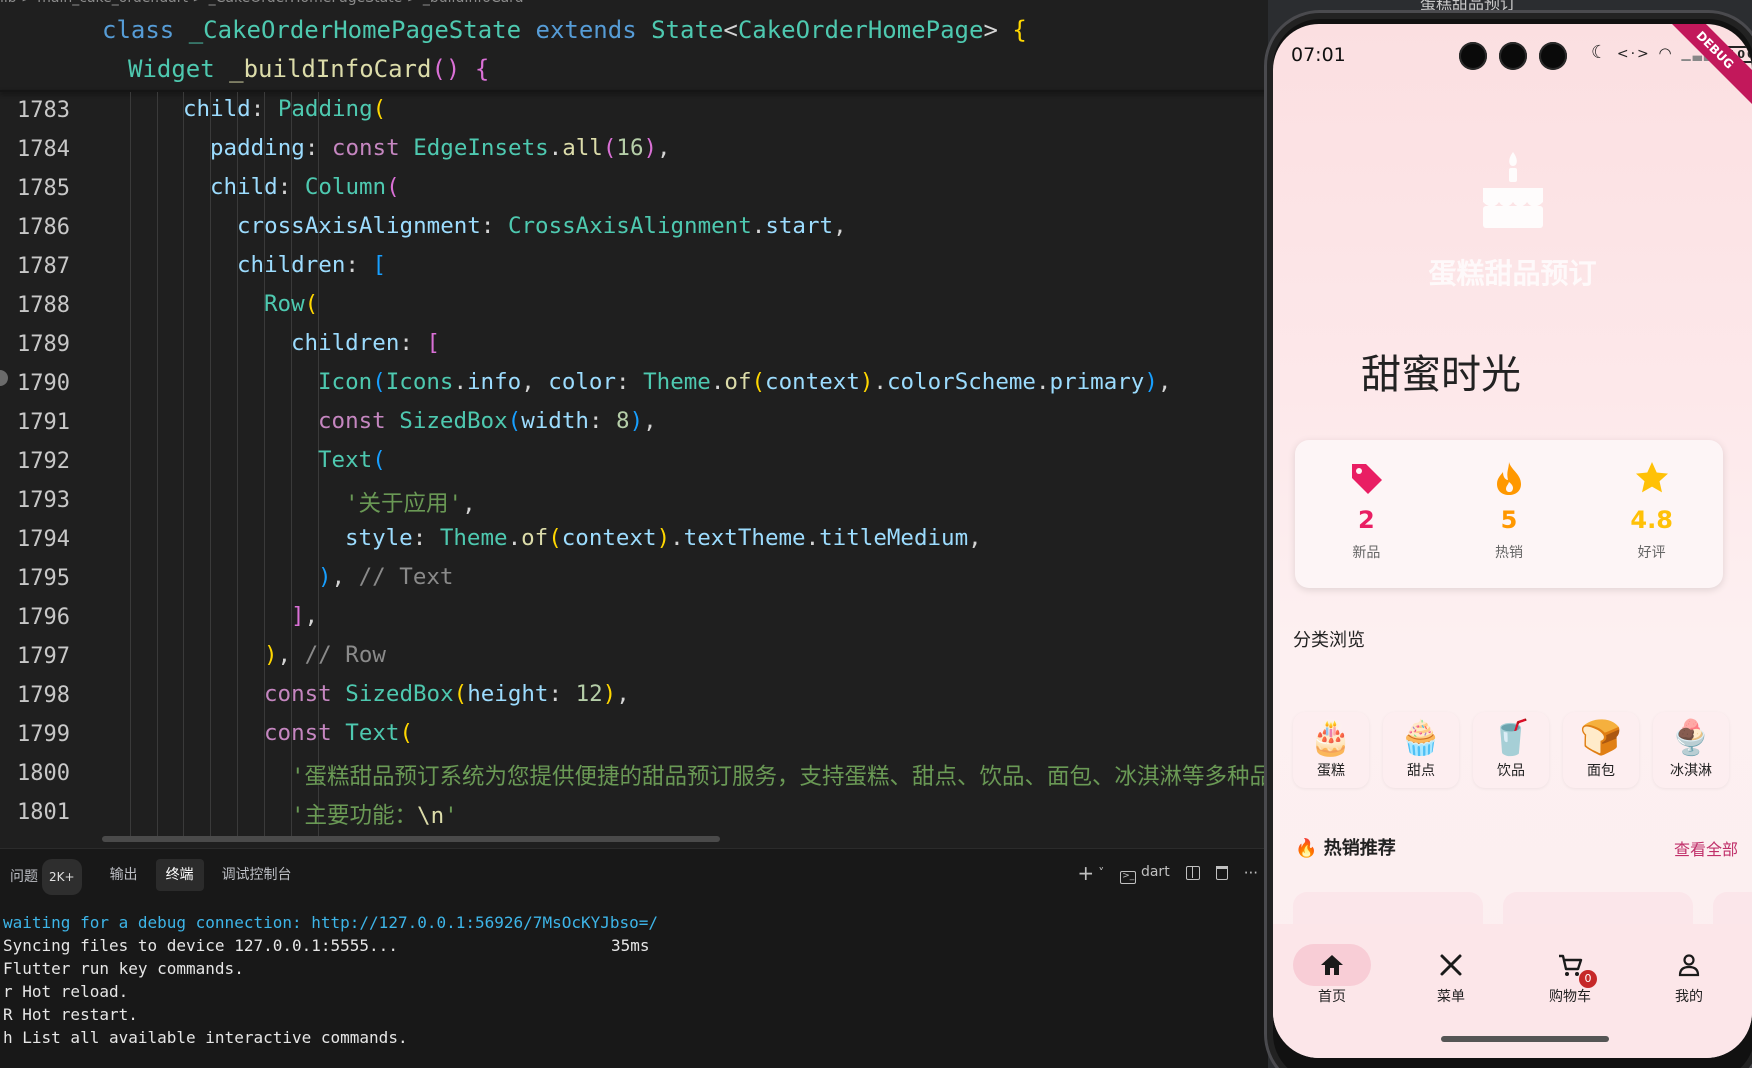 The image size is (1752, 1068). I want to click on category-item-cake: 🎂 蛋糕, so click(1331, 750).